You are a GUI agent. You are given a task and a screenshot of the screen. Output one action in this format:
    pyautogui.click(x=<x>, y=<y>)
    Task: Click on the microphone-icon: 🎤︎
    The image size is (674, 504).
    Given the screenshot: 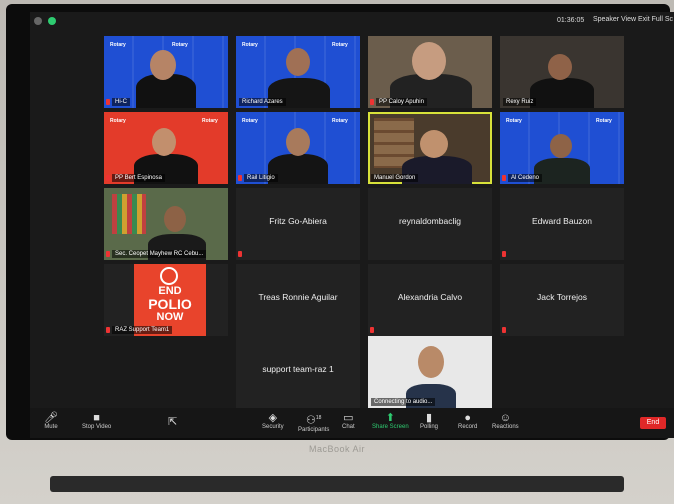 What is the action you would take?
    pyautogui.click(x=51, y=418)
    